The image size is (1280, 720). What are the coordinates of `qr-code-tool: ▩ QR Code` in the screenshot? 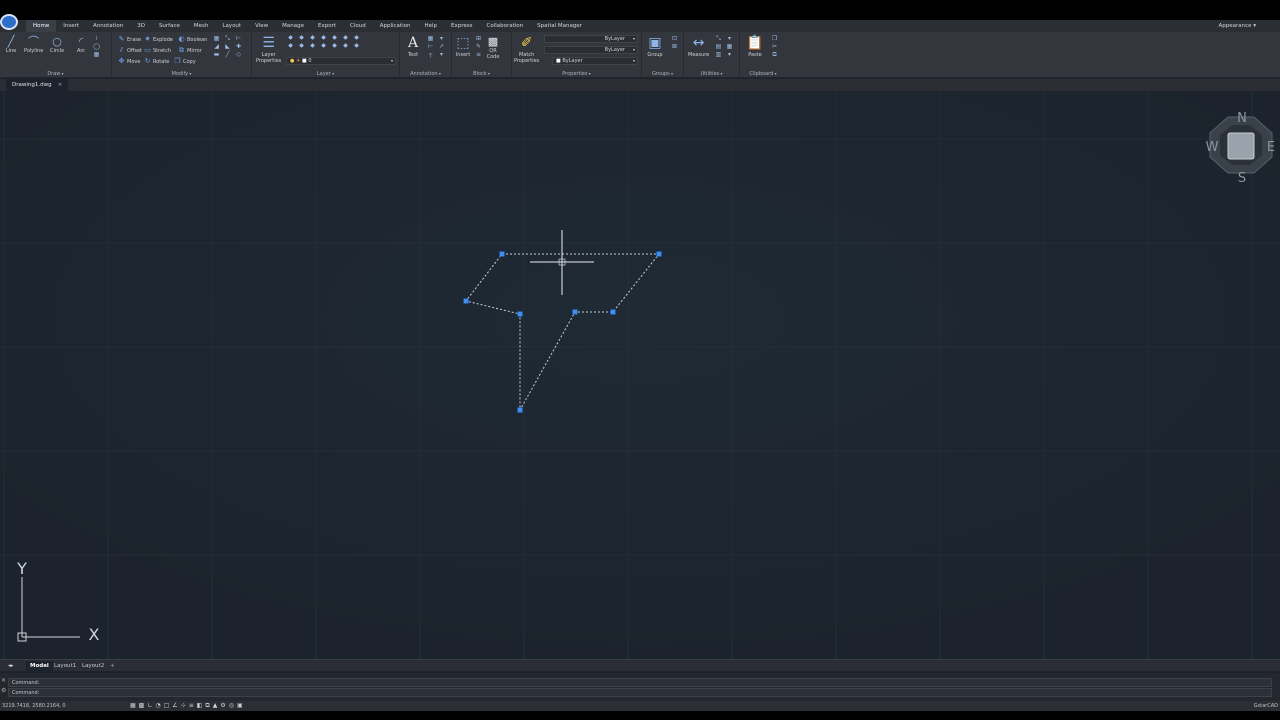 It's located at (493, 47).